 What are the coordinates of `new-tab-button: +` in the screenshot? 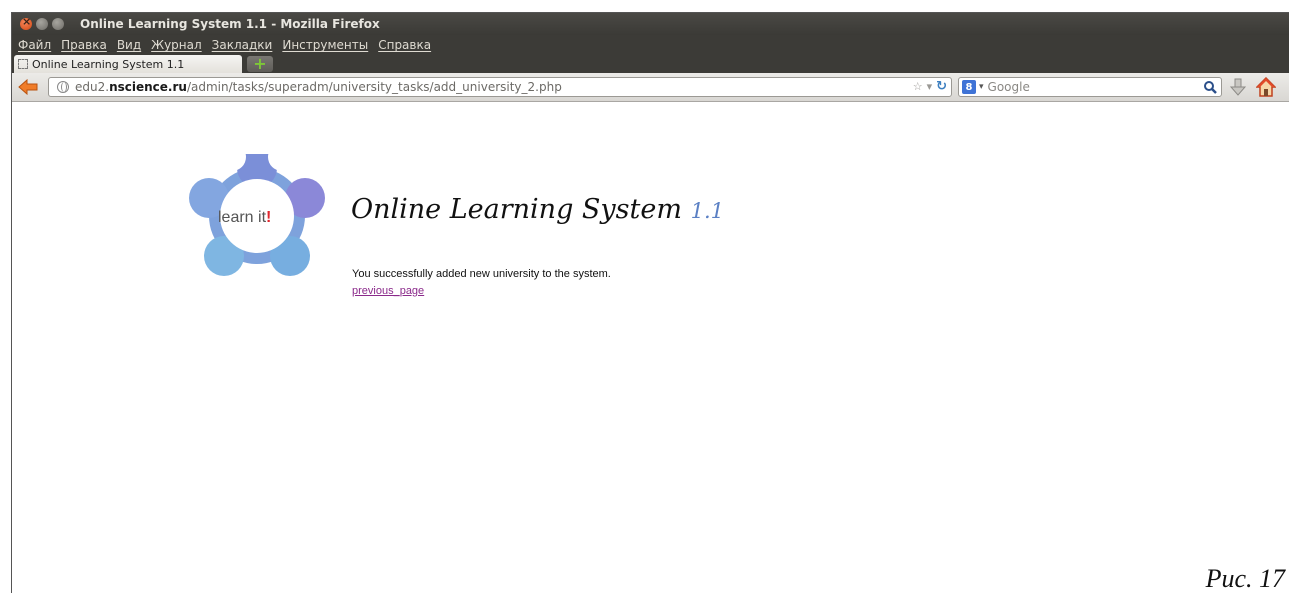 It's located at (260, 64).